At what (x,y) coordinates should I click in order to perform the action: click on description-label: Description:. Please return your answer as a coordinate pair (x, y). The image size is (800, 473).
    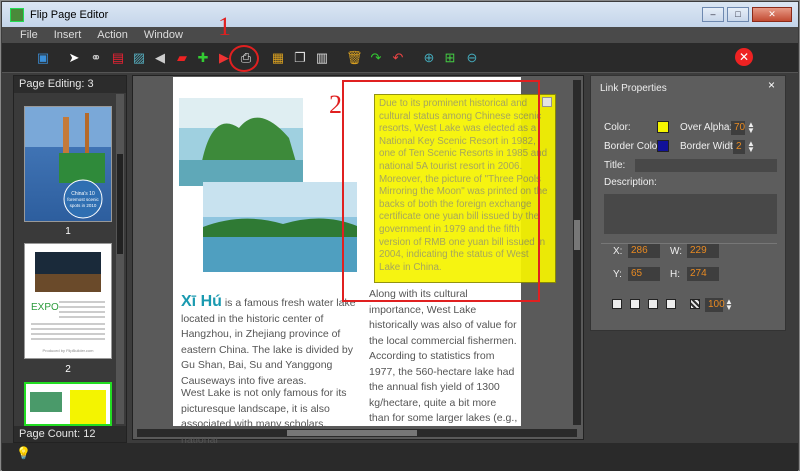
    Looking at the image, I should click on (630, 182).